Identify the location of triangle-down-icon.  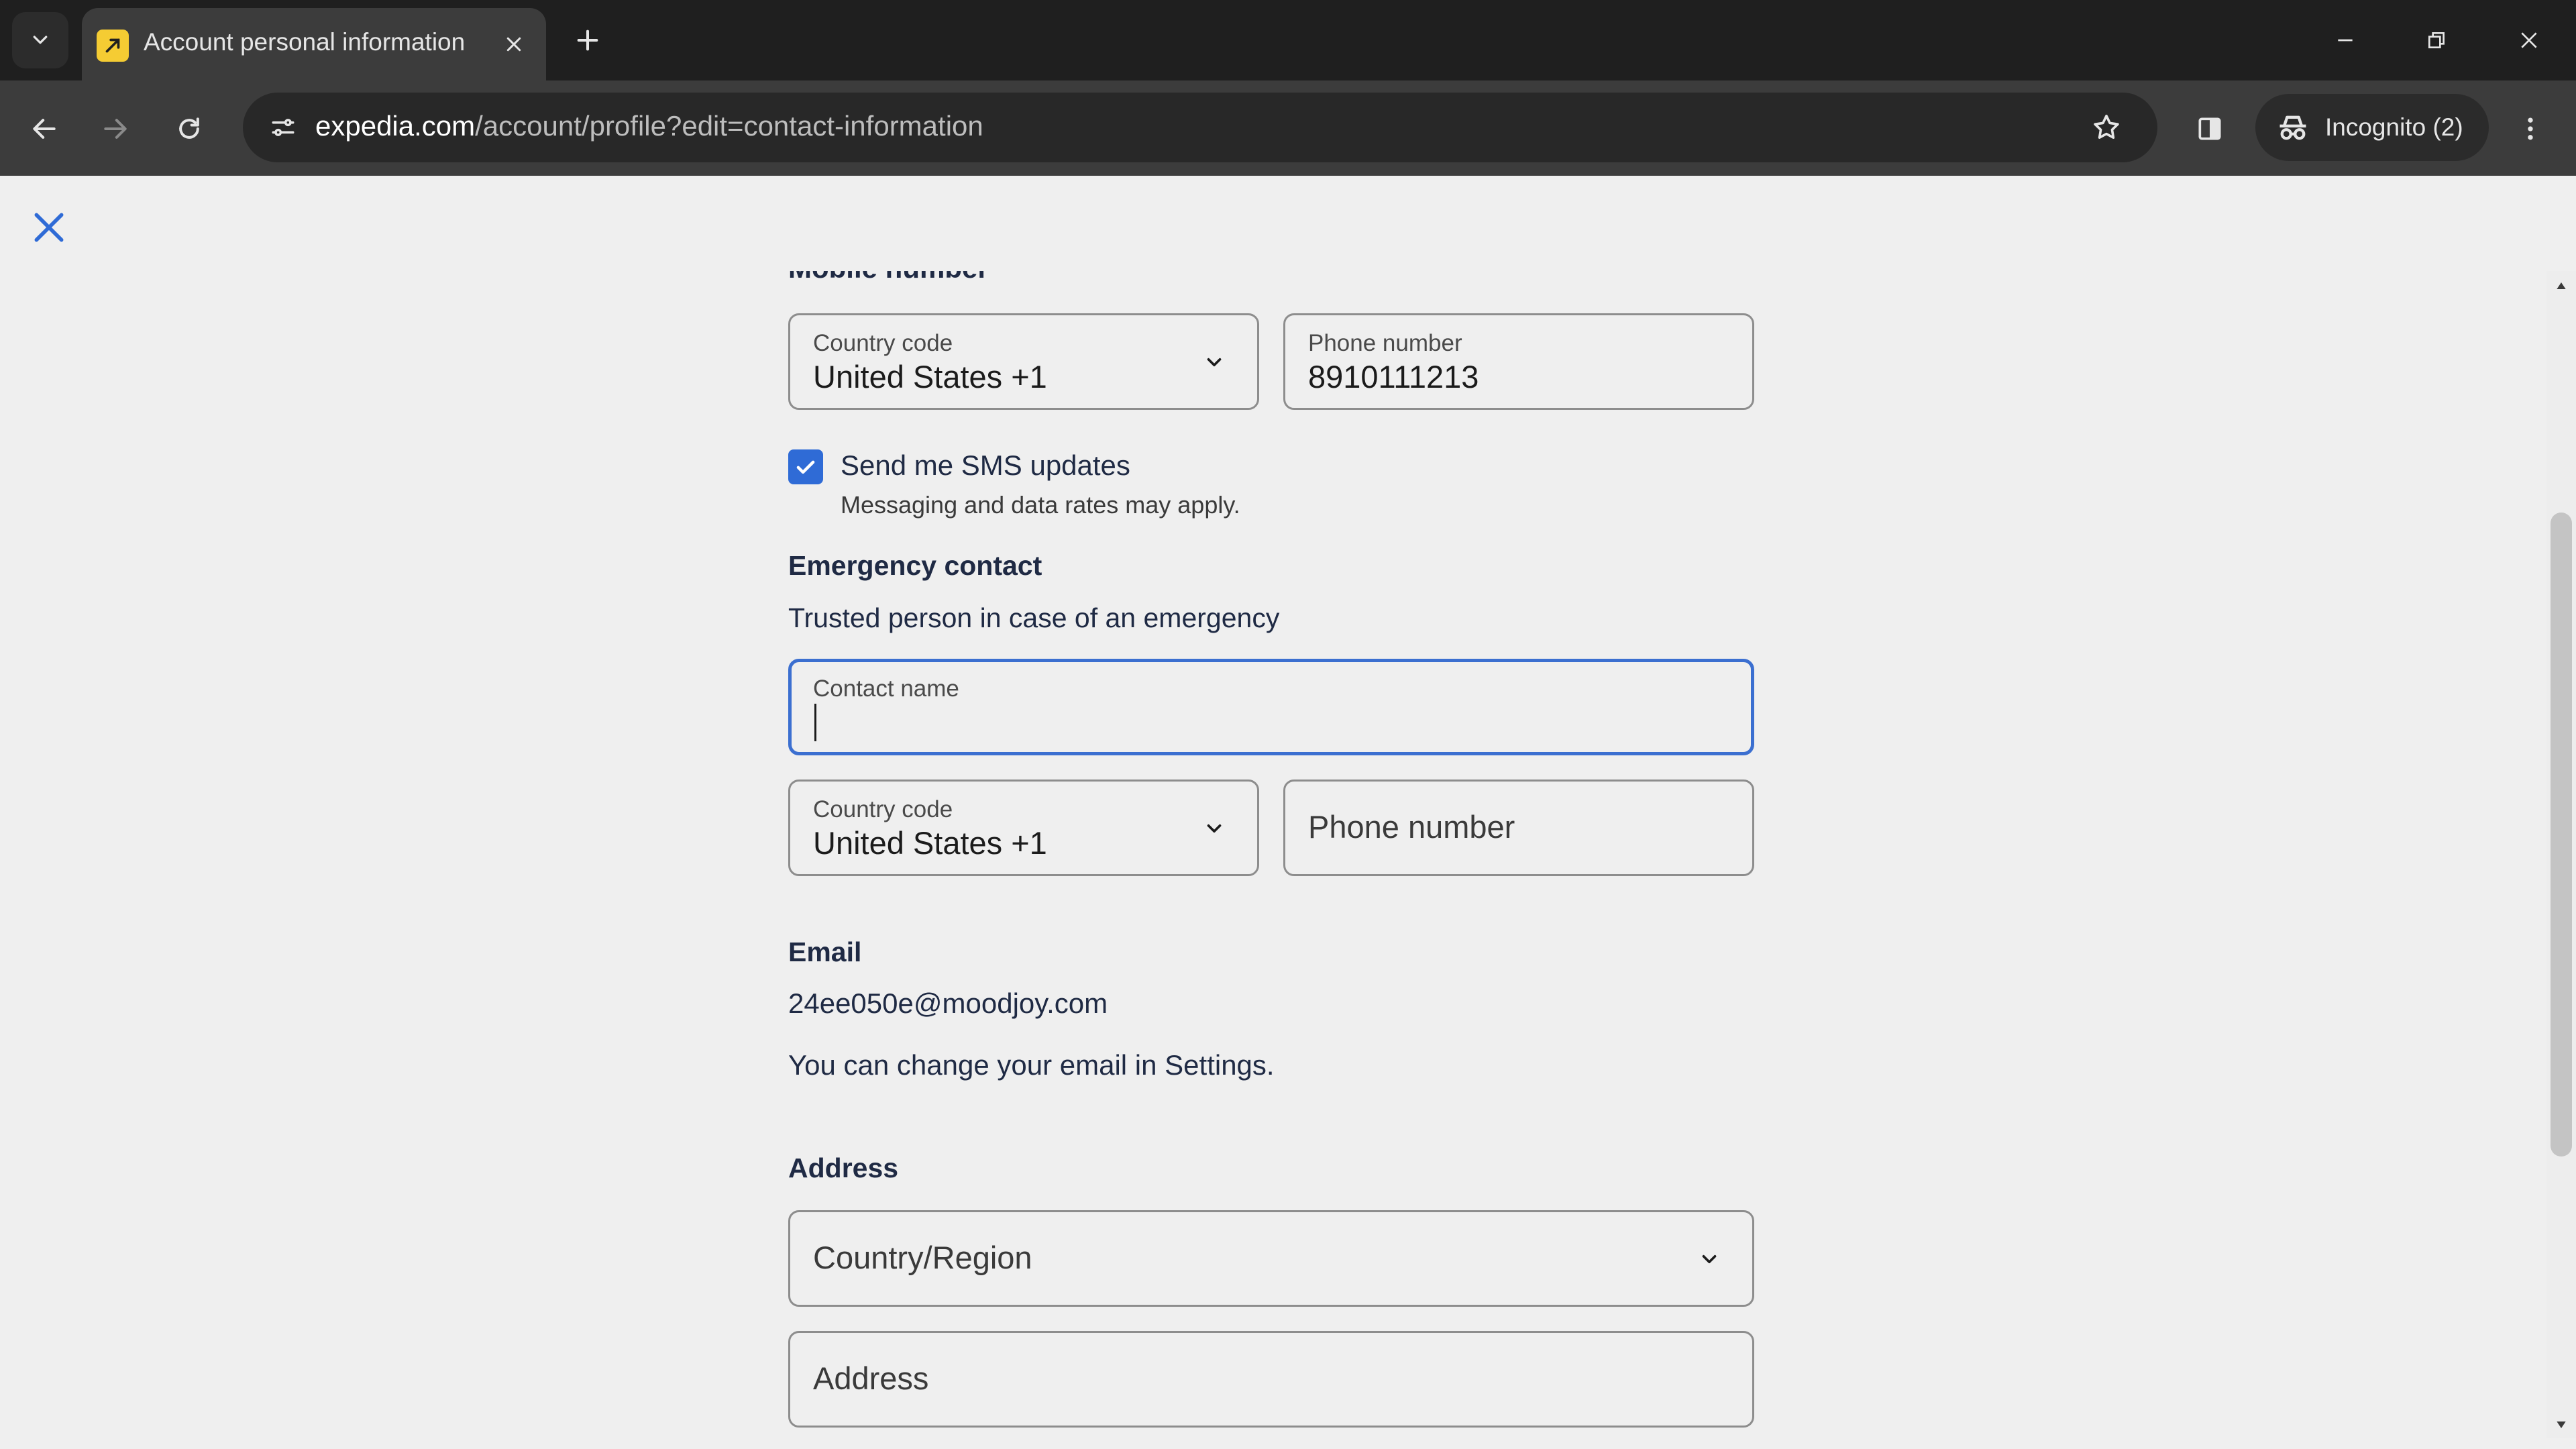
(2561, 1424).